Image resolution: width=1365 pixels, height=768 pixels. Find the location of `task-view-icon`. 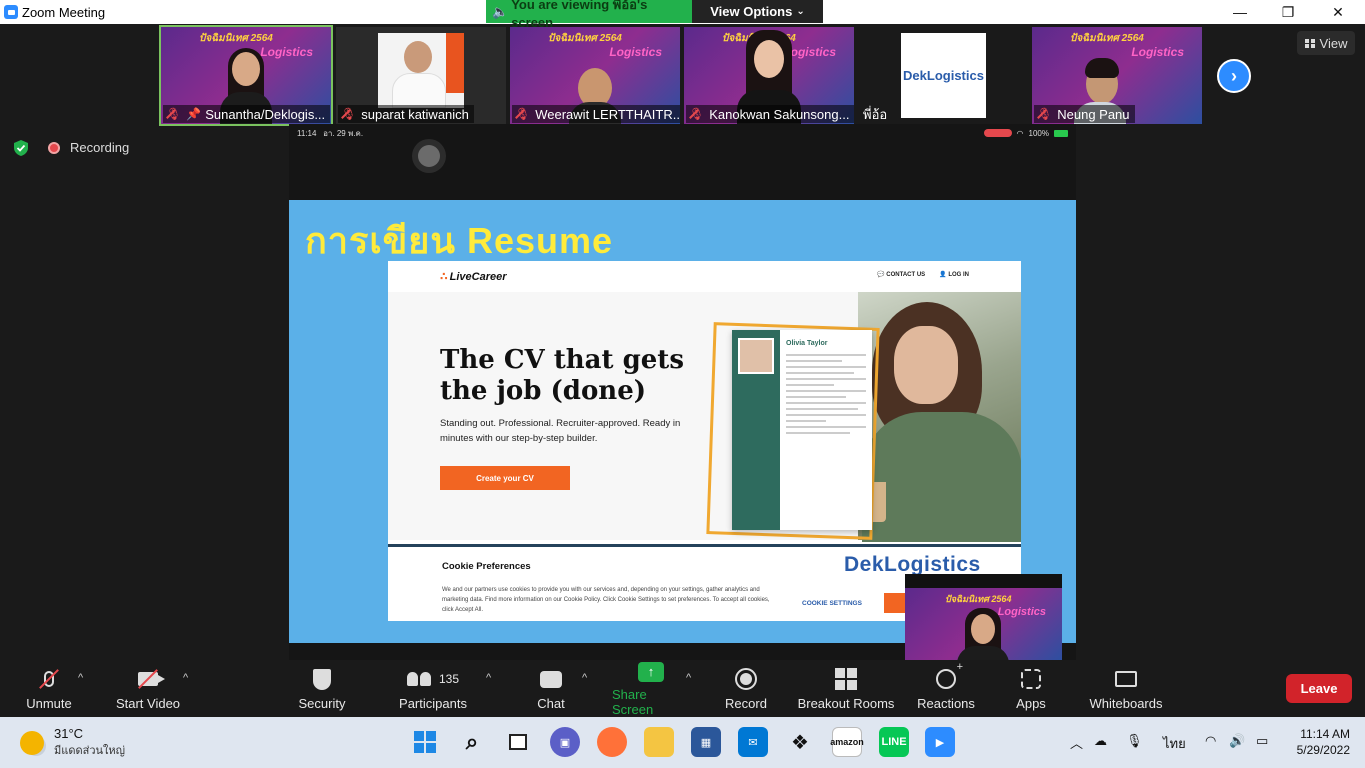

task-view-icon is located at coordinates (518, 742).